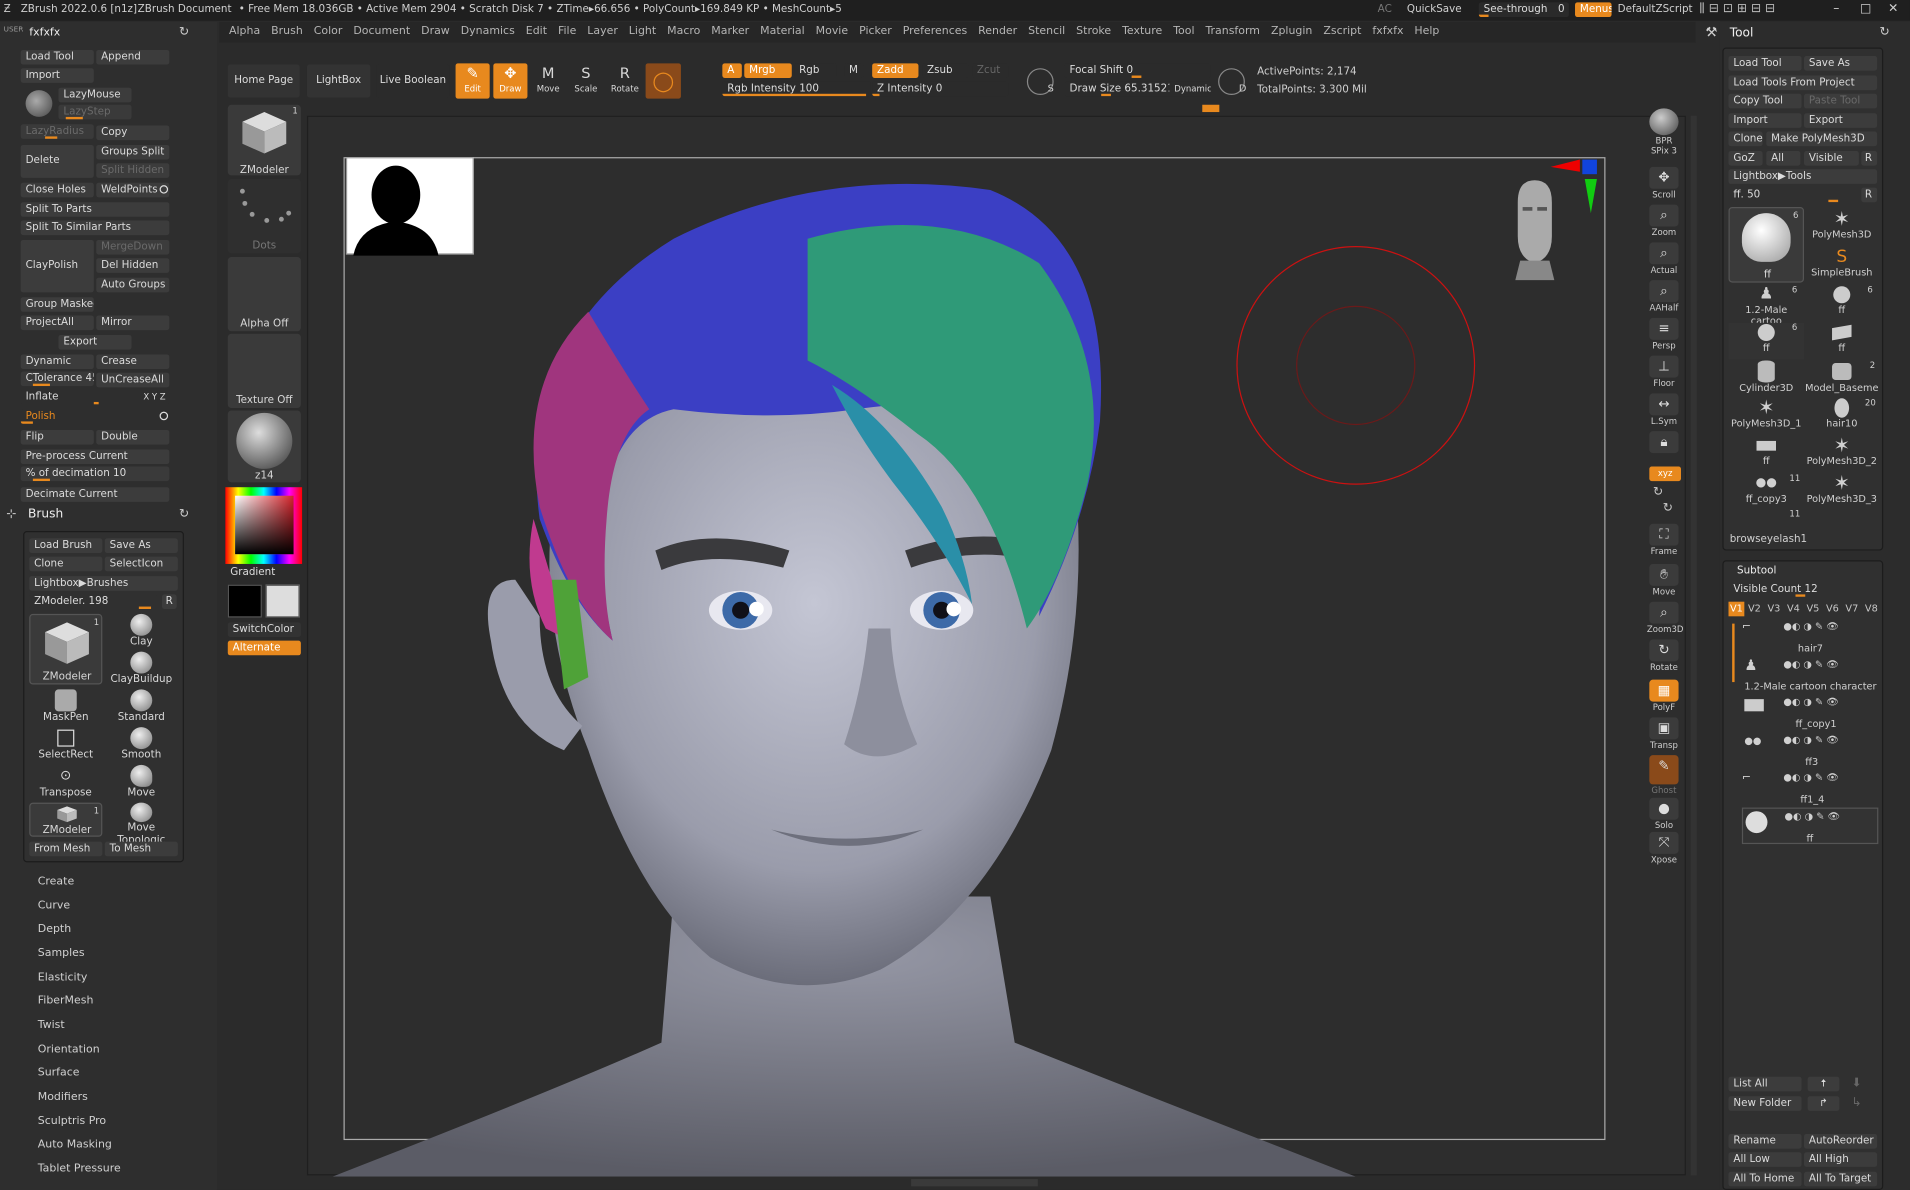  What do you see at coordinates (1885, 32) in the screenshot?
I see `tool-refresh-icon: ↻` at bounding box center [1885, 32].